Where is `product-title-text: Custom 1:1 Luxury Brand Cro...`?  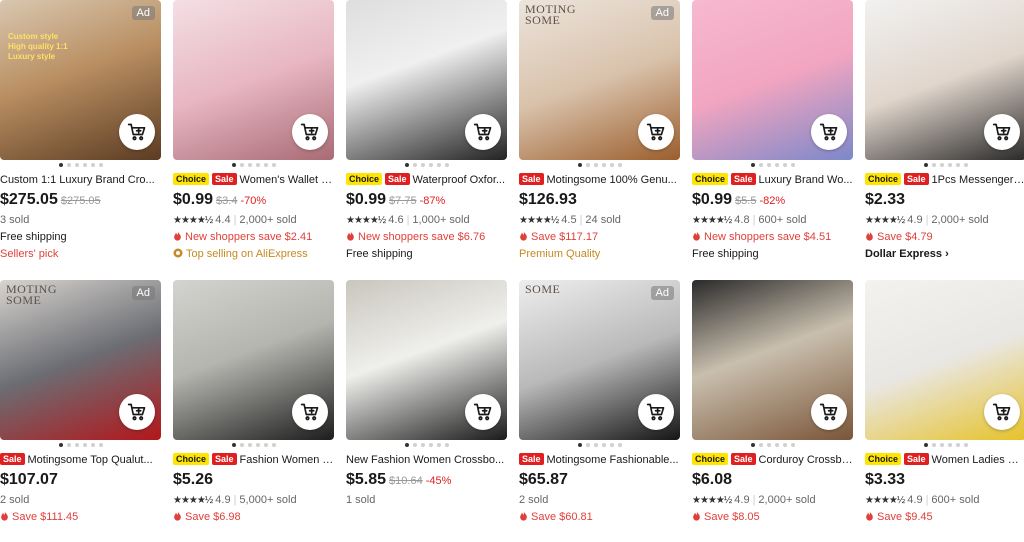 product-title-text: Custom 1:1 Luxury Brand Cro... is located at coordinates (77, 180).